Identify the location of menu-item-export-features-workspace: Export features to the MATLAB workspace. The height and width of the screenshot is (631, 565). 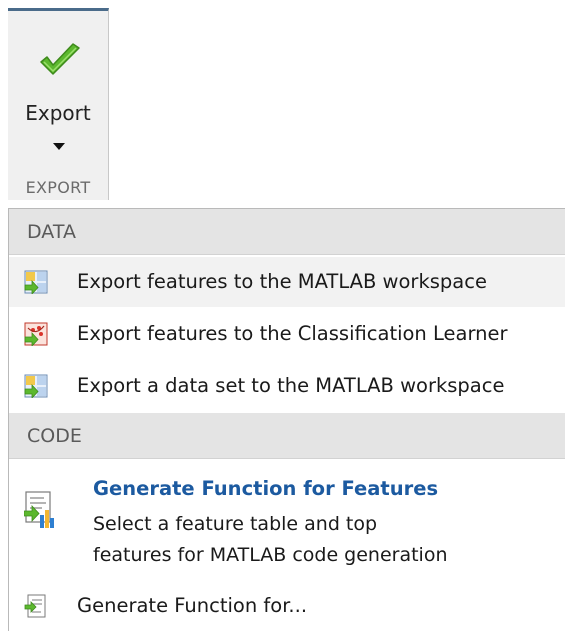
(287, 282).